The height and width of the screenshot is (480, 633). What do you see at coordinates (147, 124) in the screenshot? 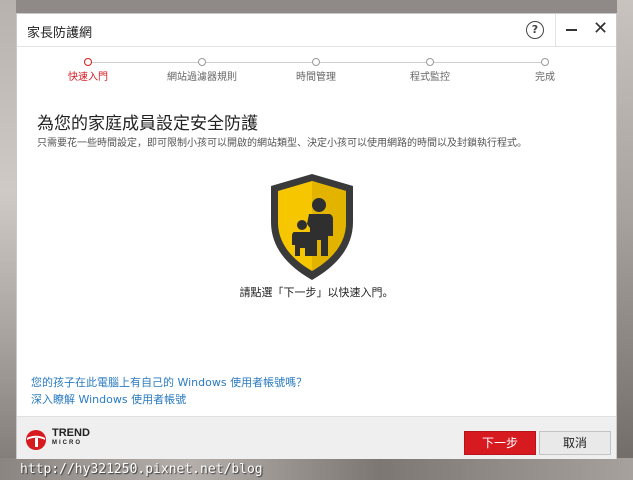
I see `page-title: 為您的家庭成員設定安全防護` at bounding box center [147, 124].